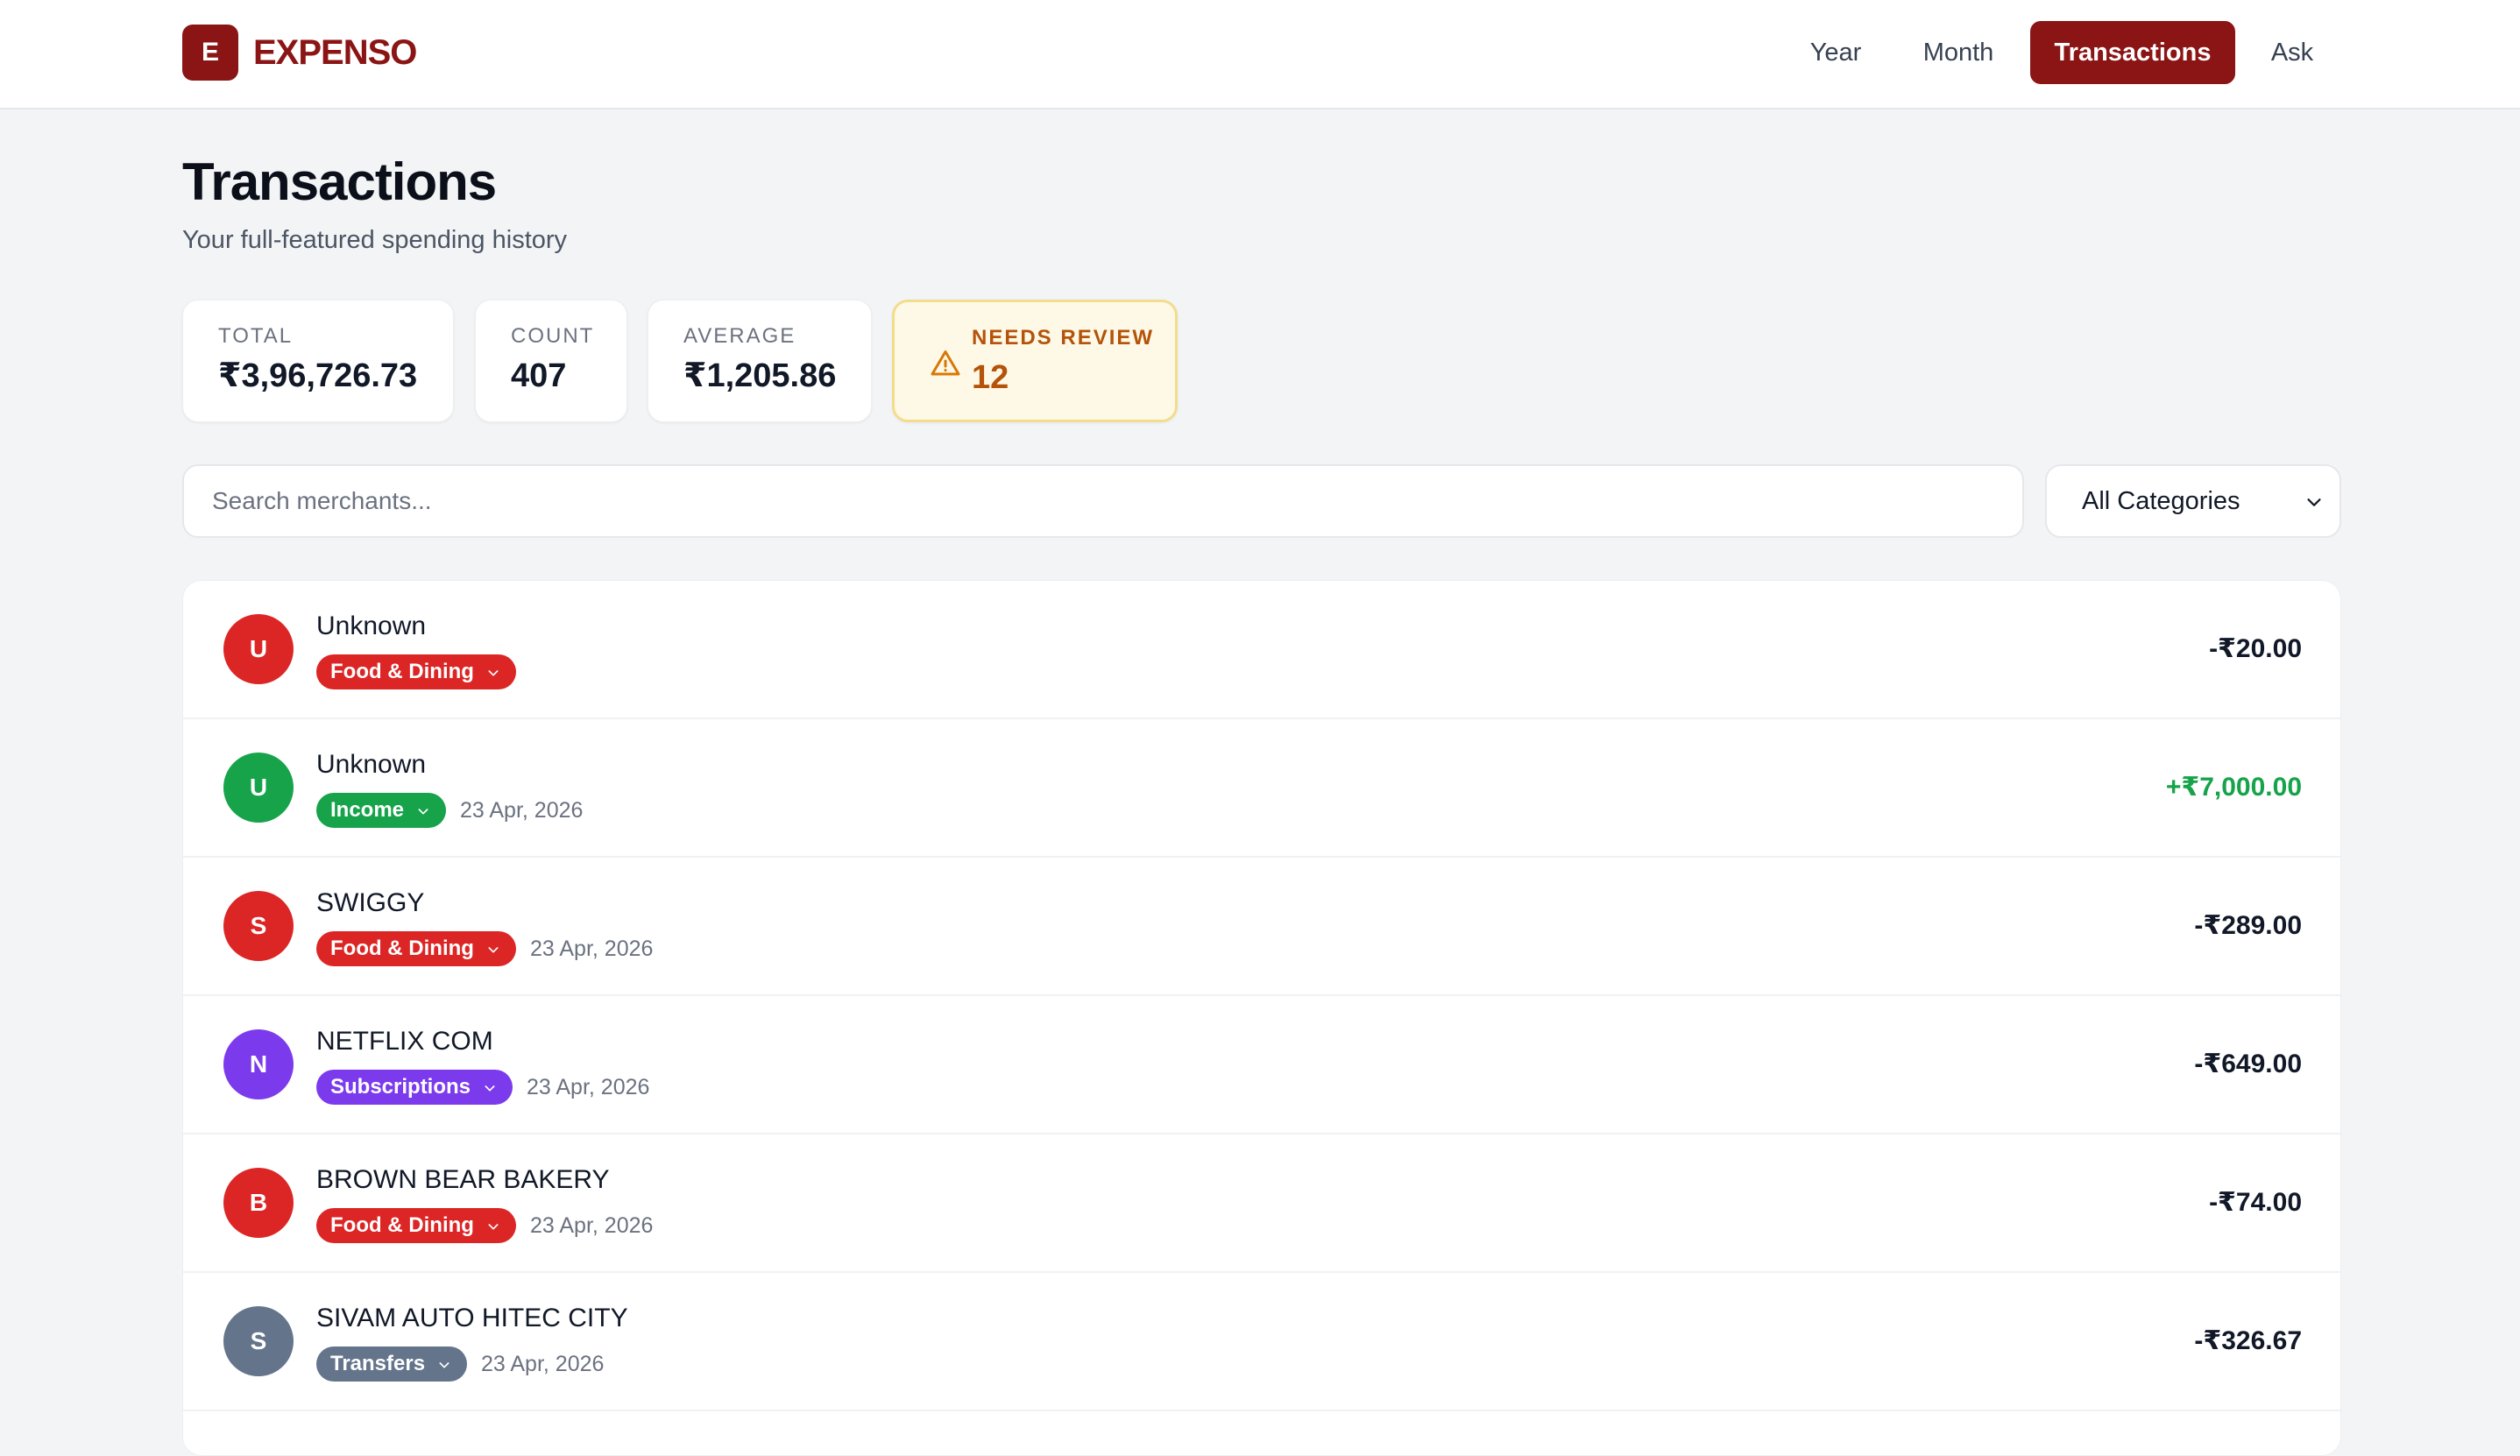  I want to click on category-dropdown: Transfers, so click(392, 1364).